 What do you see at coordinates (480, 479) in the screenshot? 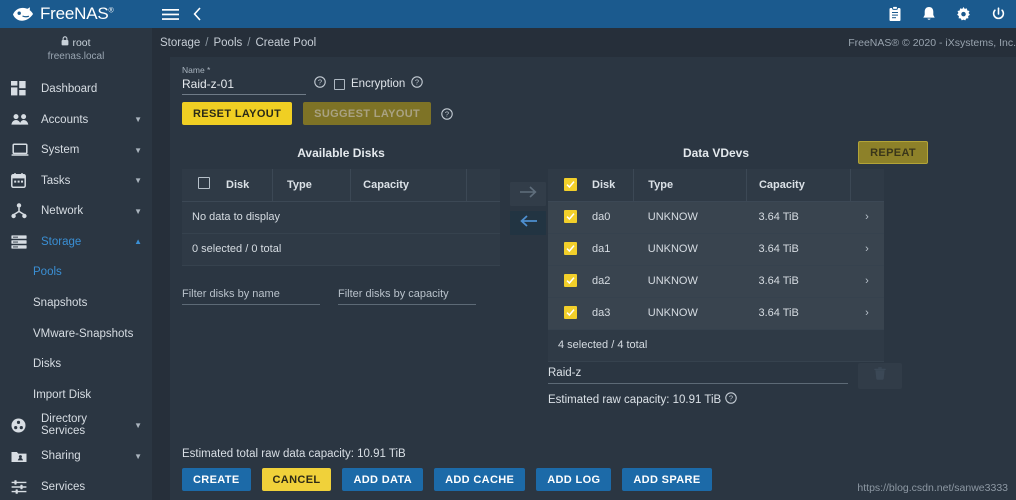
I see `add-cache-button: ADD CACHE` at bounding box center [480, 479].